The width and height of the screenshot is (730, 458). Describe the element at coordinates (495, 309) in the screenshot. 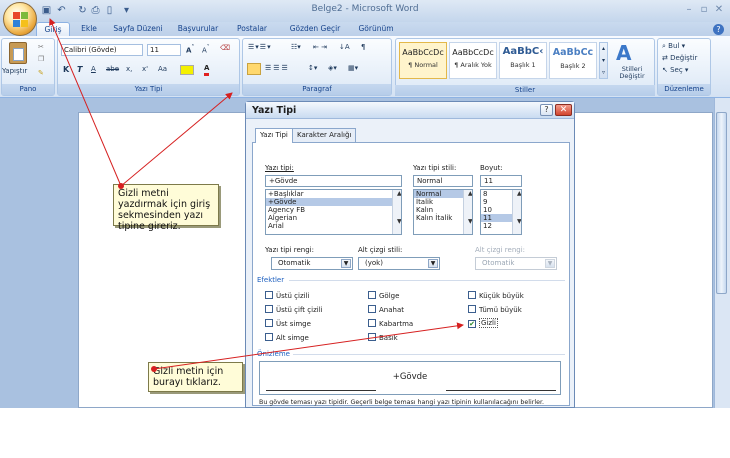

I see `checkbox-tumu-buyuk: Tümü büyük` at that location.